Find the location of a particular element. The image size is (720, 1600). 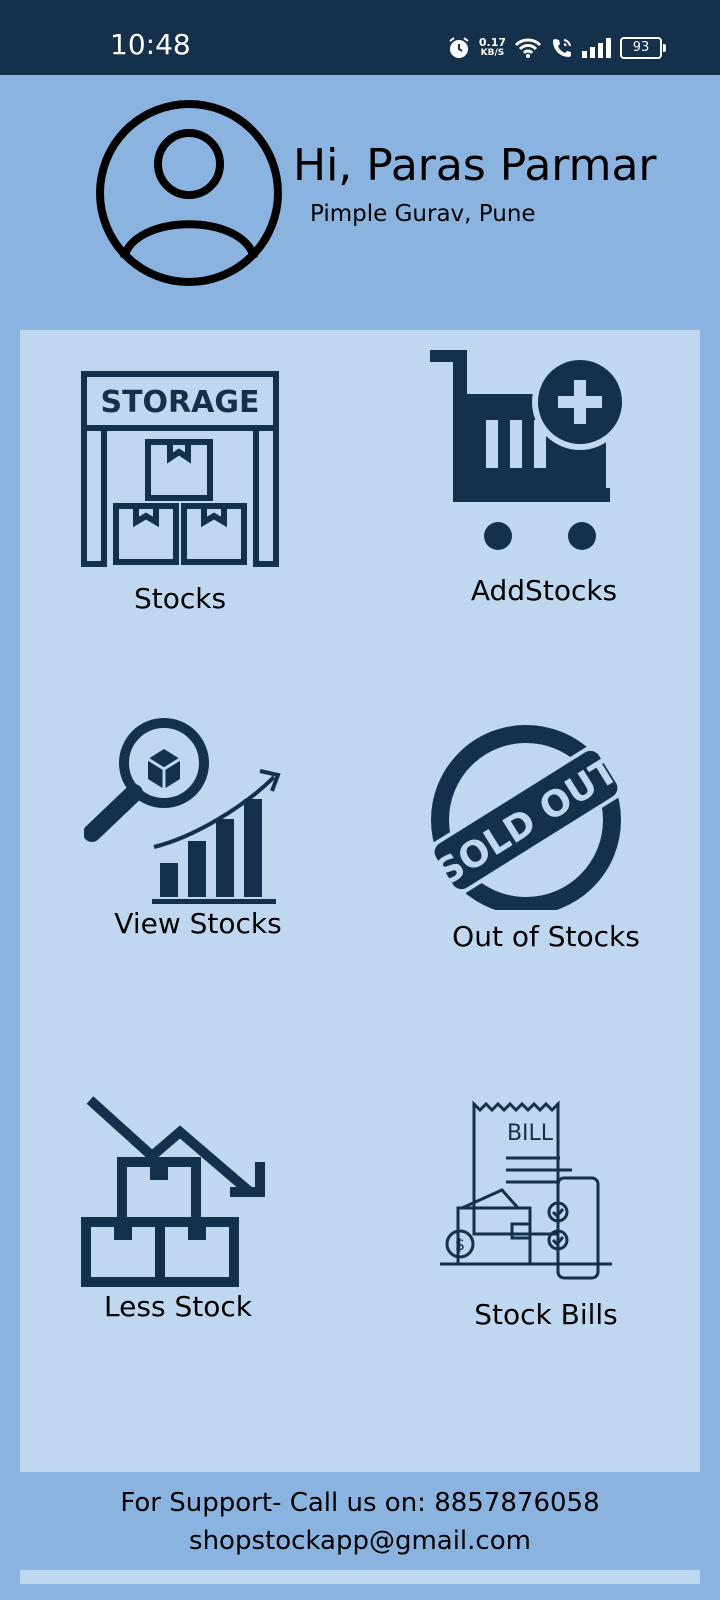

view-stocks-icon is located at coordinates (182, 811).